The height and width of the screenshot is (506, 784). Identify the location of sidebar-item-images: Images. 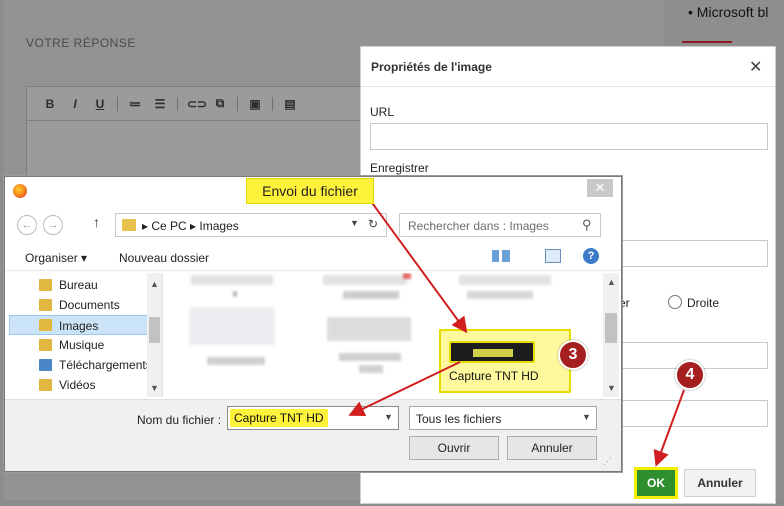
(79, 325).